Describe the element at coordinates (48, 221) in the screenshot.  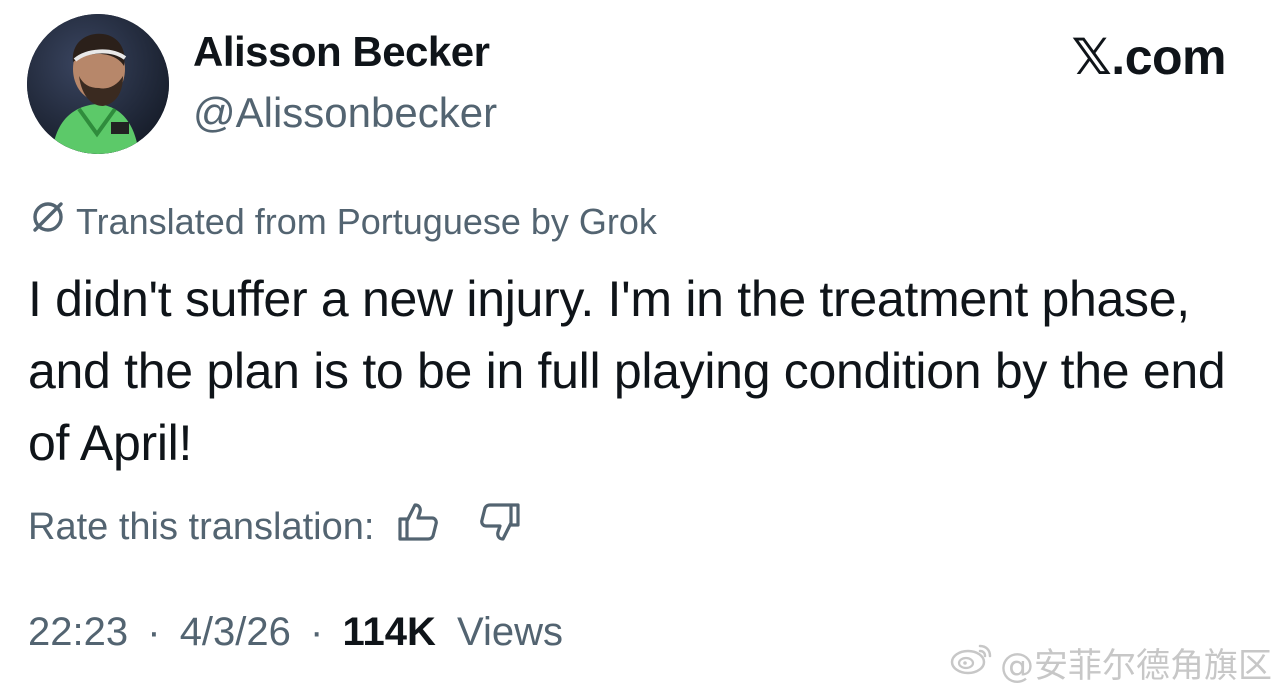
I see `grok-slash-icon` at that location.